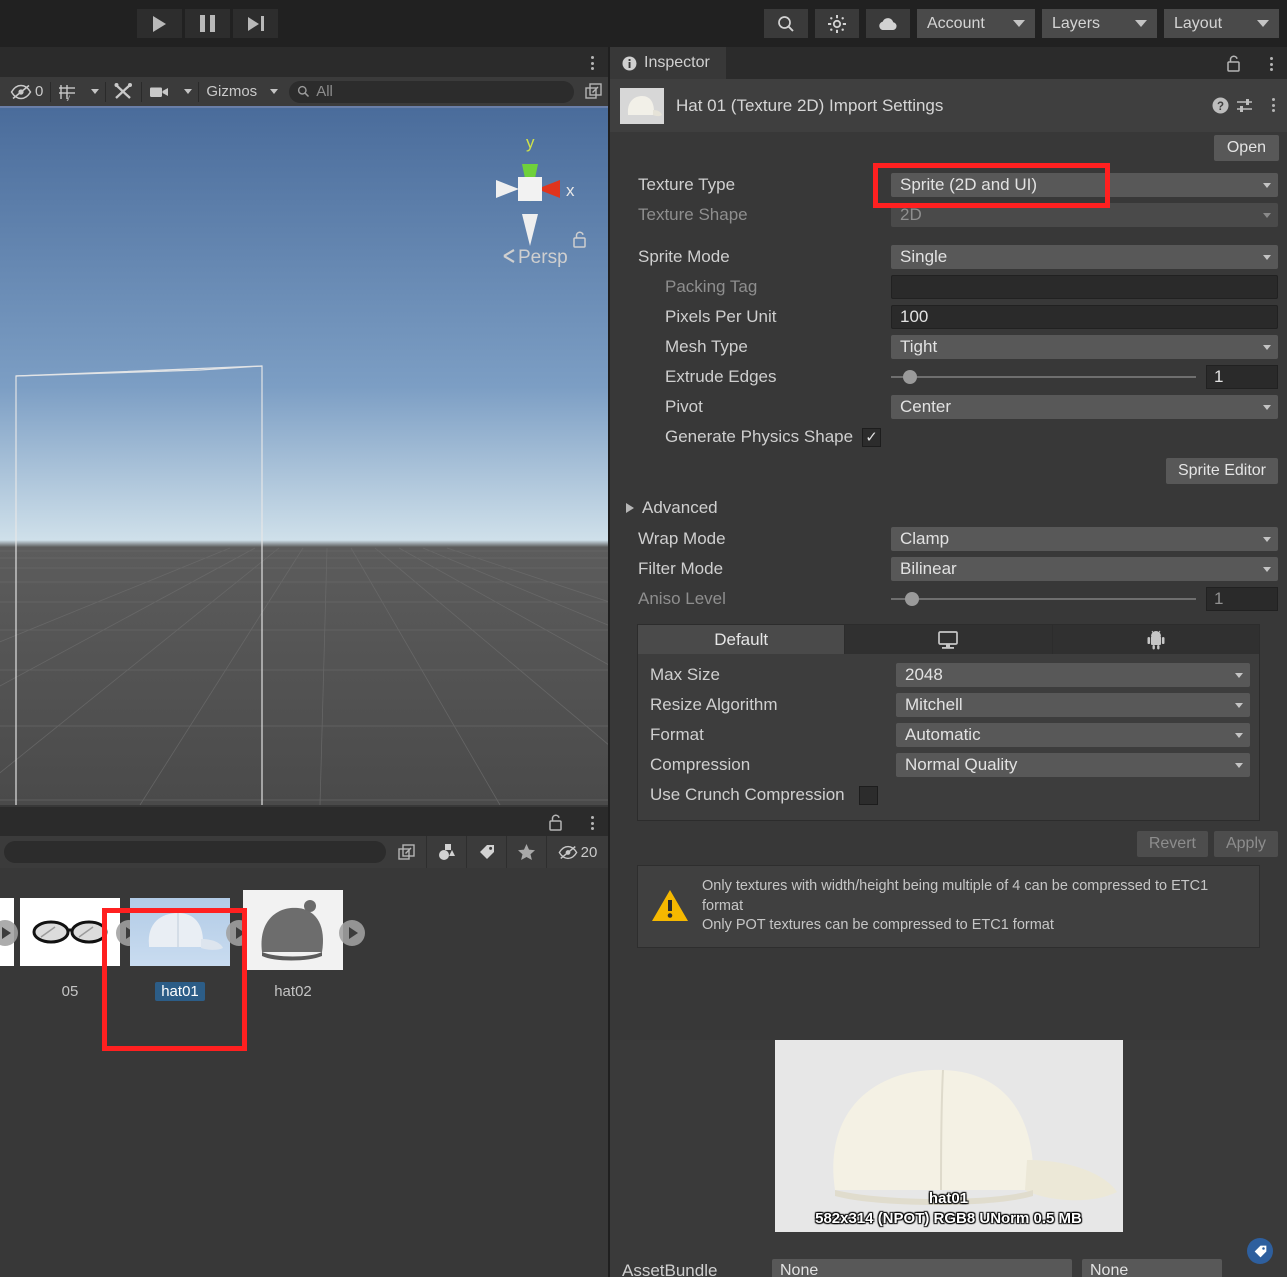 The height and width of the screenshot is (1277, 1287). I want to click on checkmark-icon: ✓, so click(871, 437).